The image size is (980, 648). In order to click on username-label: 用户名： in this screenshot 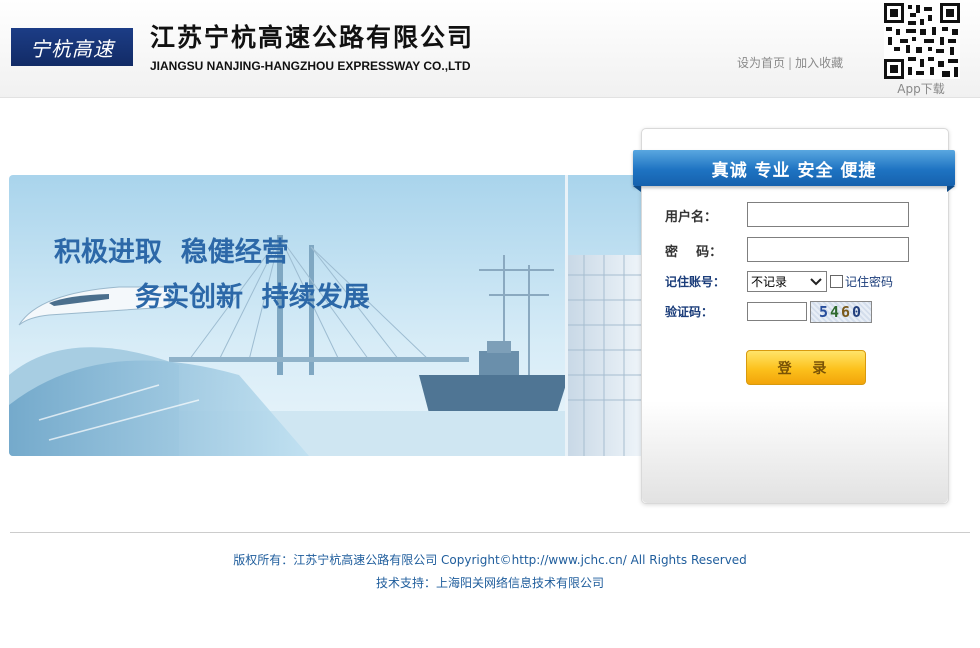, I will do `click(691, 217)`.